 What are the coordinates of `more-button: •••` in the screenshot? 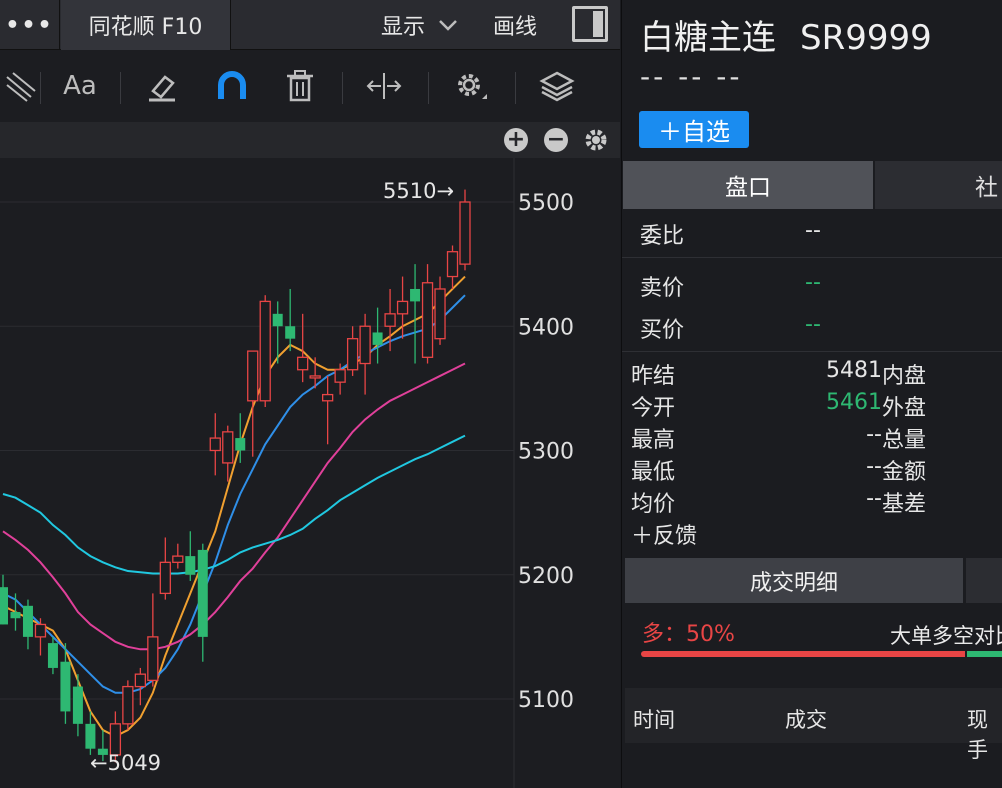 It's located at (30, 25).